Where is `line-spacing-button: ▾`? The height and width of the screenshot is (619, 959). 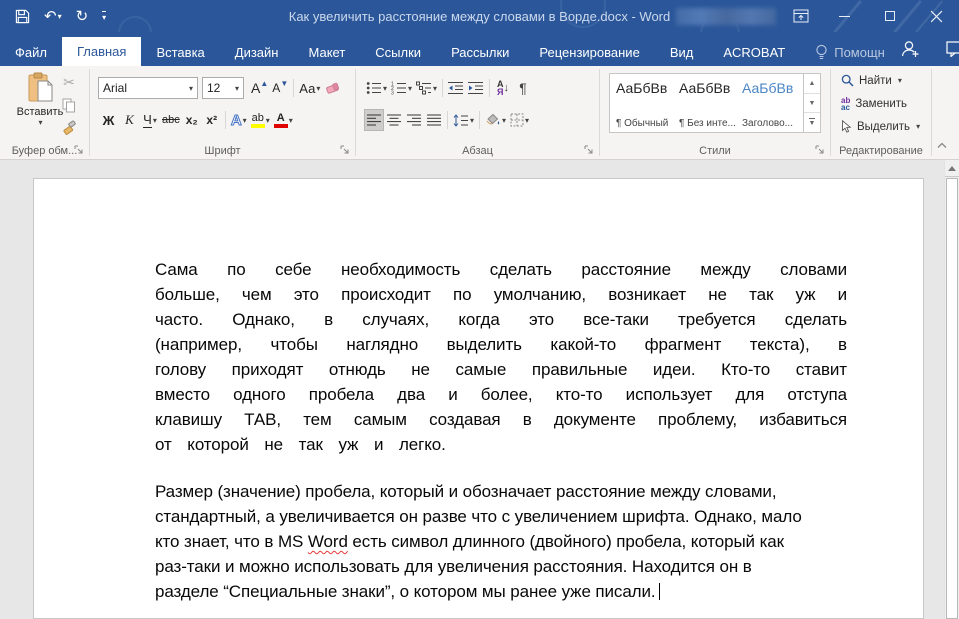
line-spacing-button: ▾ is located at coordinates (463, 120).